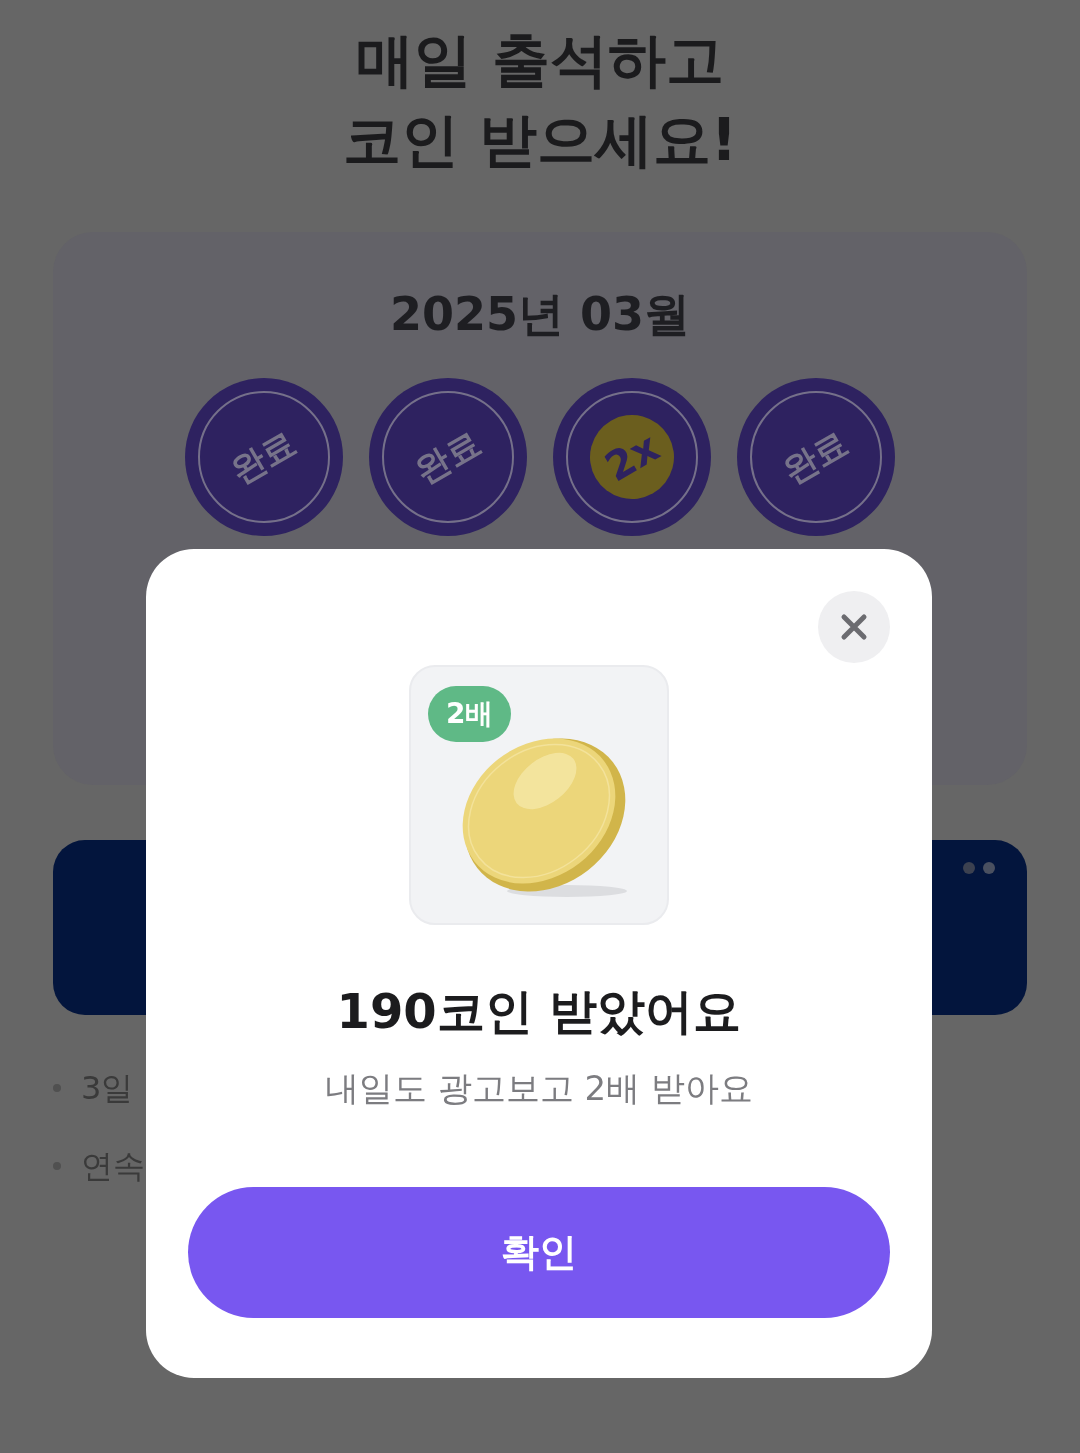 The height and width of the screenshot is (1453, 1080). What do you see at coordinates (540, 60) in the screenshot?
I see `page-title: 매일 출석하고` at bounding box center [540, 60].